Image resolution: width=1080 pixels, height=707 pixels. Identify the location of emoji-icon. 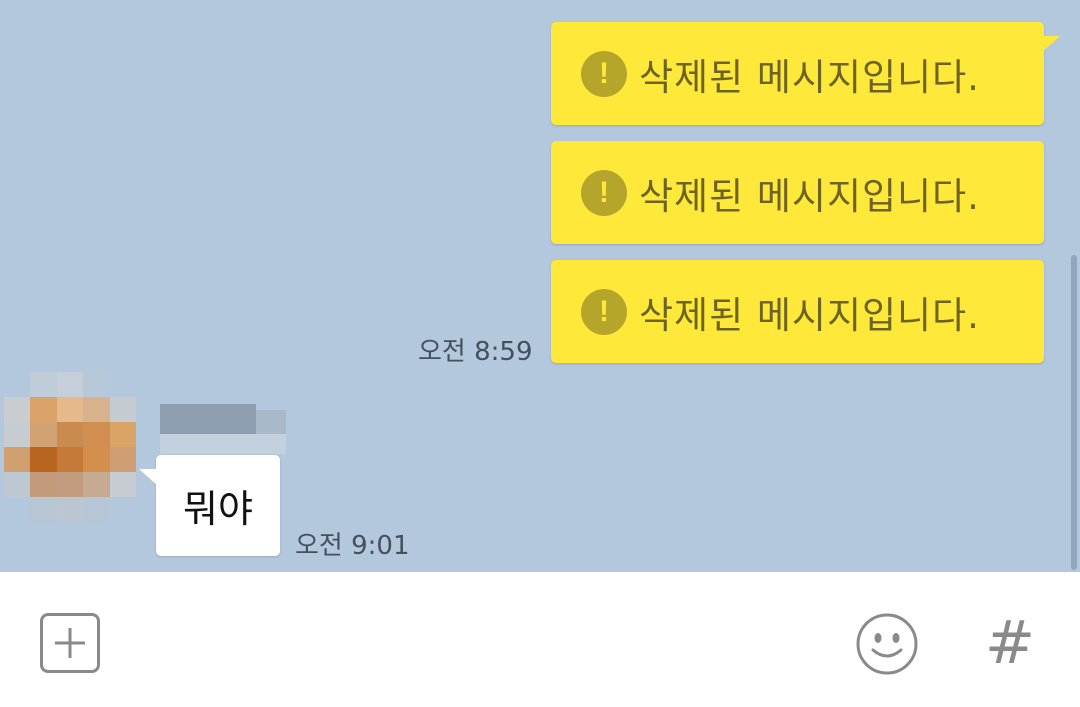
(887, 644).